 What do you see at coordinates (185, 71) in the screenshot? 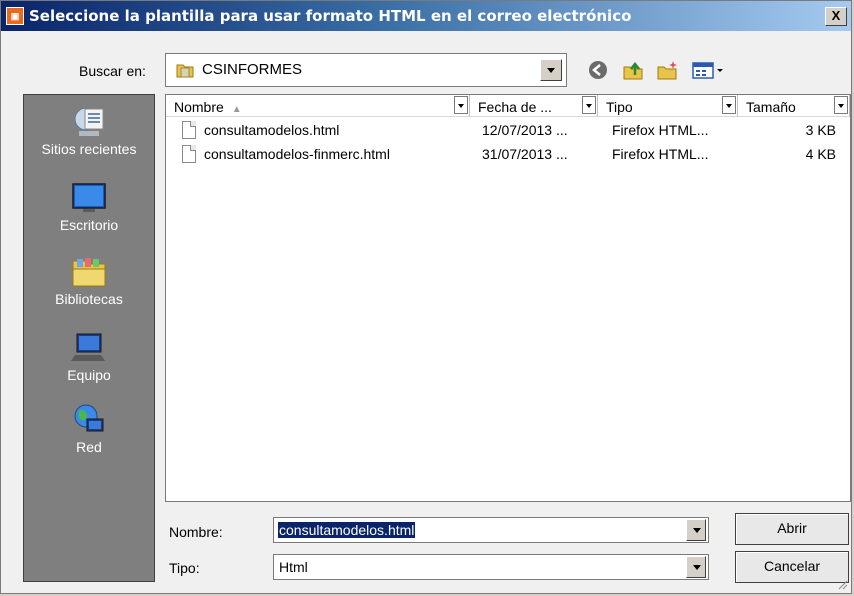
I see `folder-icon` at bounding box center [185, 71].